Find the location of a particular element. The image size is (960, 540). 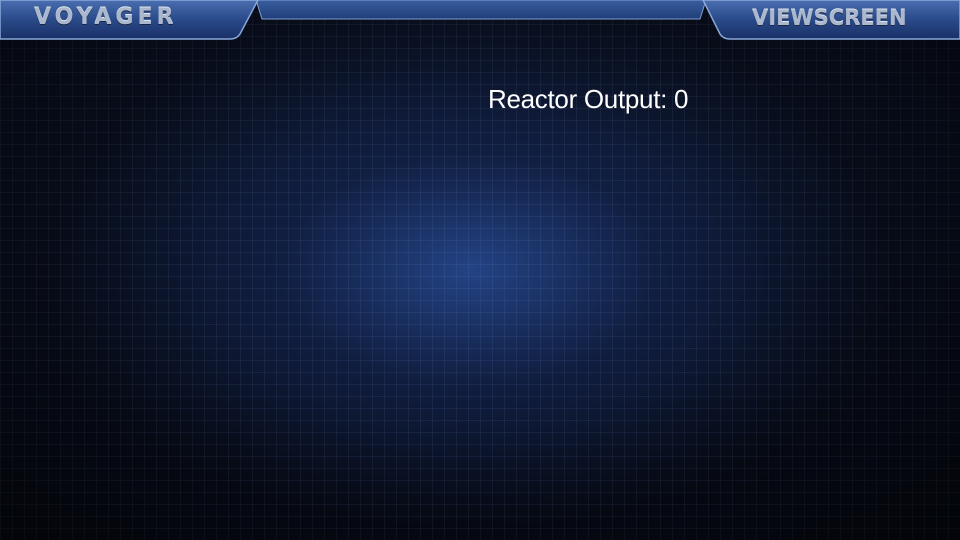

app-title: VOYAGER is located at coordinates (106, 17).